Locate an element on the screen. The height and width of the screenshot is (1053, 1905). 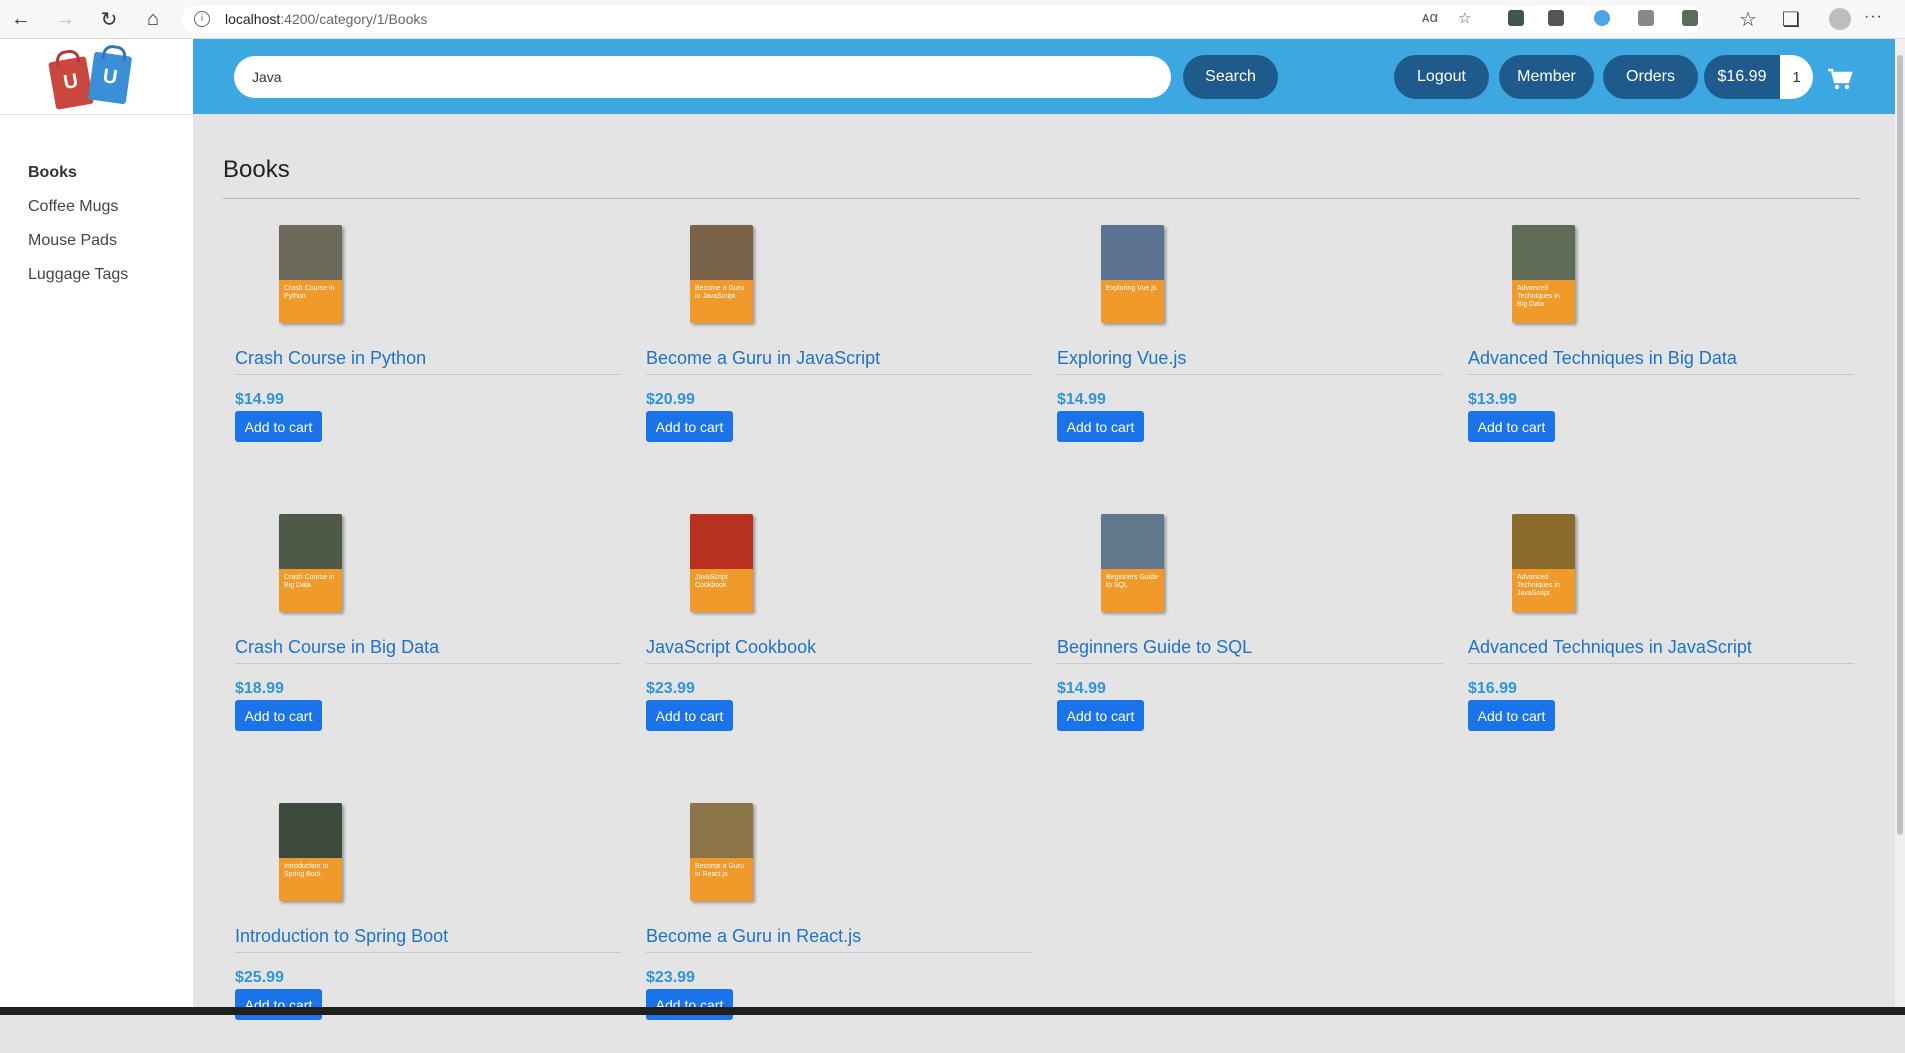
s-extension-icon is located at coordinates (1556, 18).